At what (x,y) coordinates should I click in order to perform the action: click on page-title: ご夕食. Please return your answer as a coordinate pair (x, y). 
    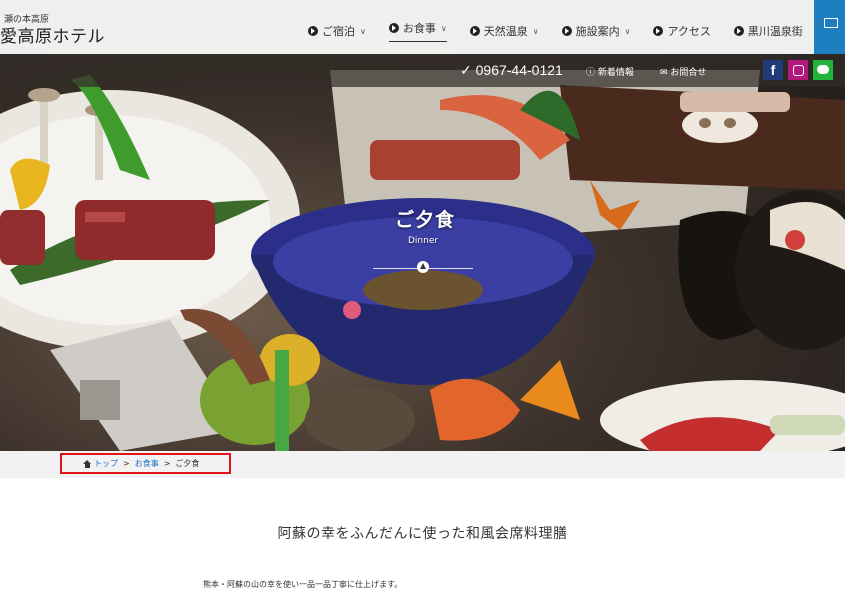
    Looking at the image, I should click on (425, 220).